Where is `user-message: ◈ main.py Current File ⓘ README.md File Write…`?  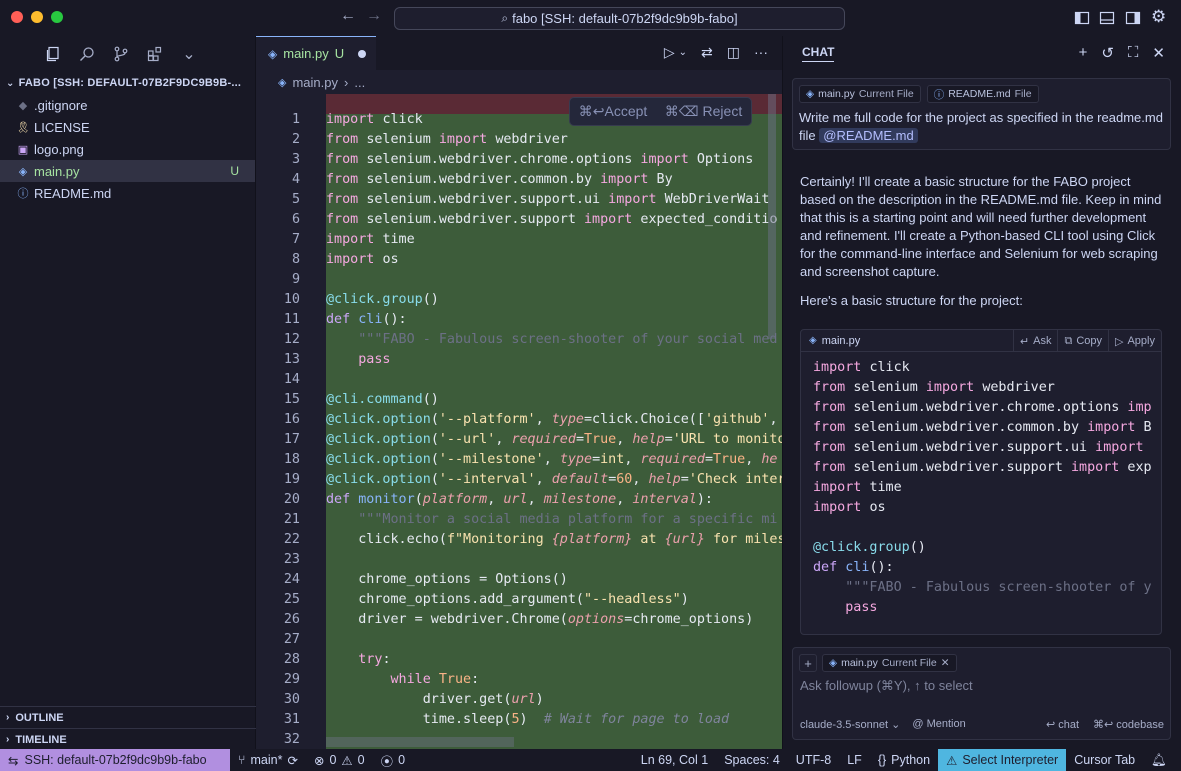 user-message: ◈ main.py Current File ⓘ README.md File Write… is located at coordinates (981, 114).